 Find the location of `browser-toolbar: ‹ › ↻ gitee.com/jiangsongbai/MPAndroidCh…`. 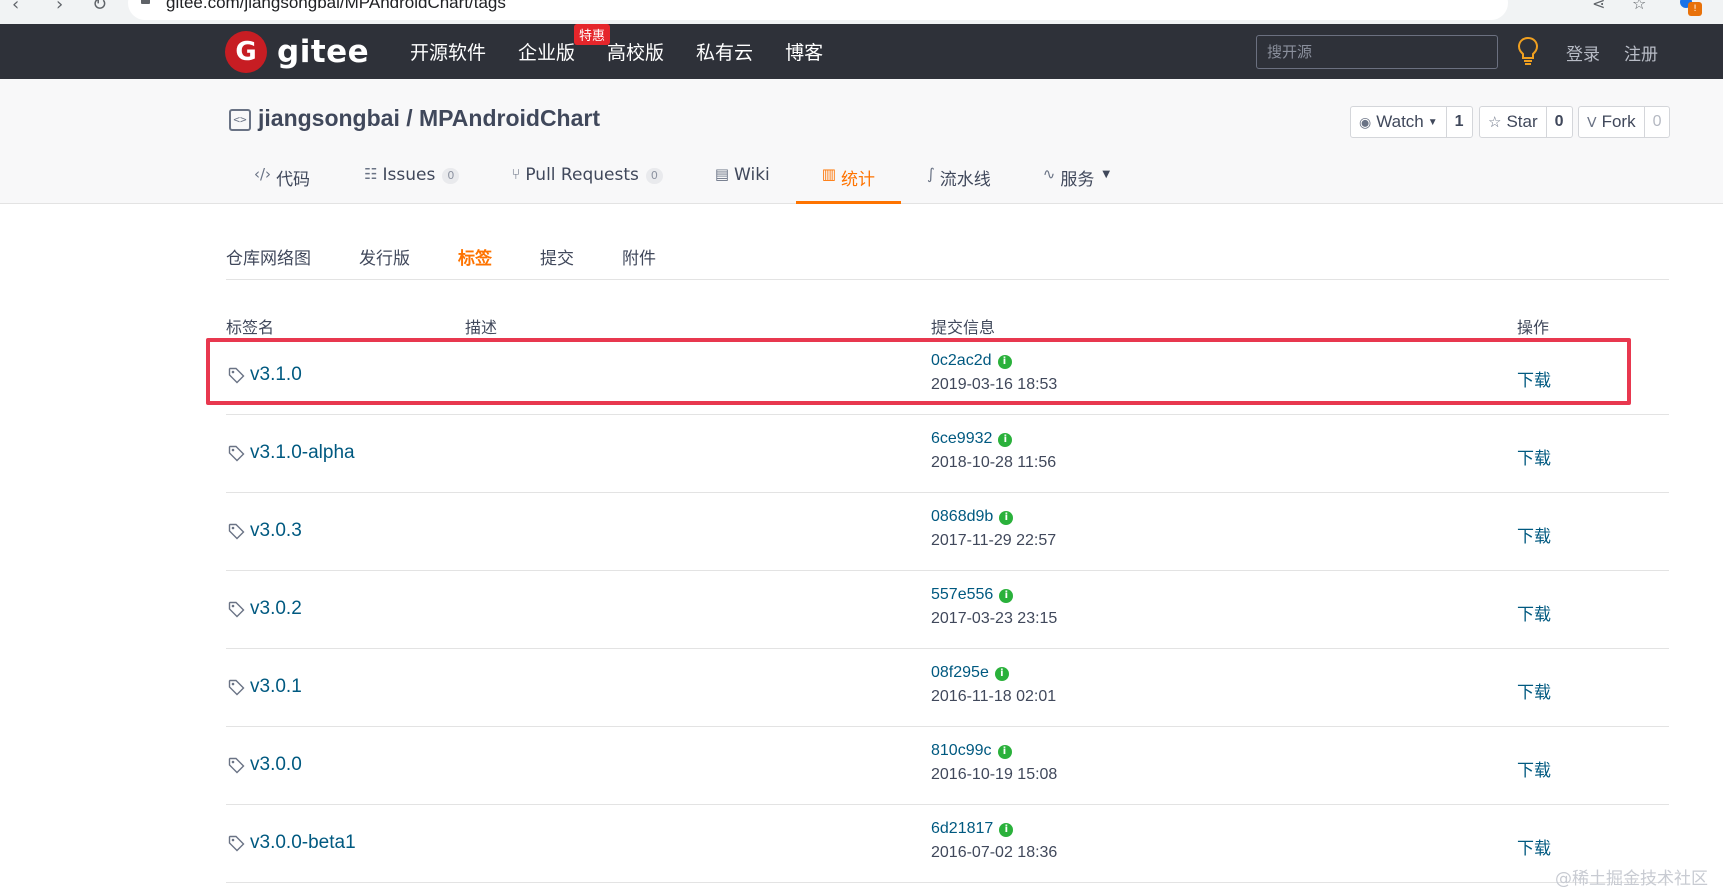

browser-toolbar: ‹ › ↻ gitee.com/jiangsongbai/MPAndroidCh… is located at coordinates (861, 12).